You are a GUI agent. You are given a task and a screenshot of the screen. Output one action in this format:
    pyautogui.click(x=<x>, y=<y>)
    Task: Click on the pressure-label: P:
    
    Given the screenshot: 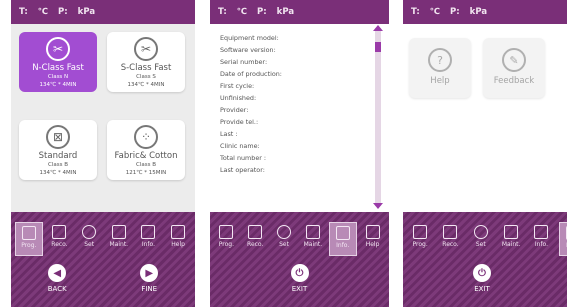 What is the action you would take?
    pyautogui.click(x=63, y=12)
    